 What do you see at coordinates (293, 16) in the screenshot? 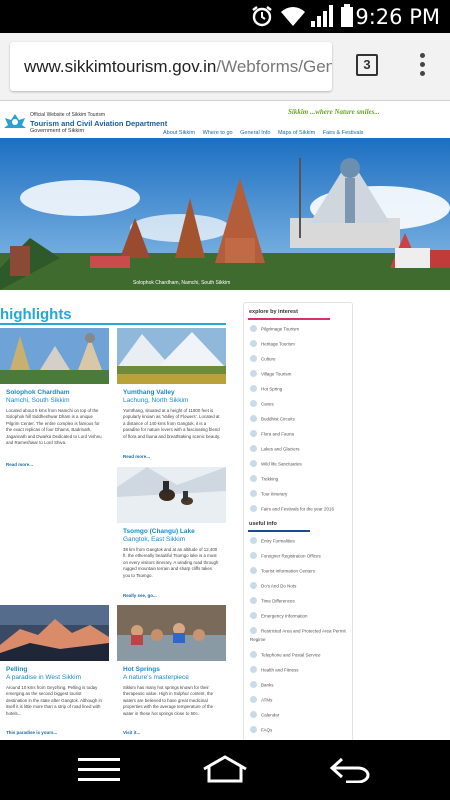
I see `wifi-icon` at bounding box center [293, 16].